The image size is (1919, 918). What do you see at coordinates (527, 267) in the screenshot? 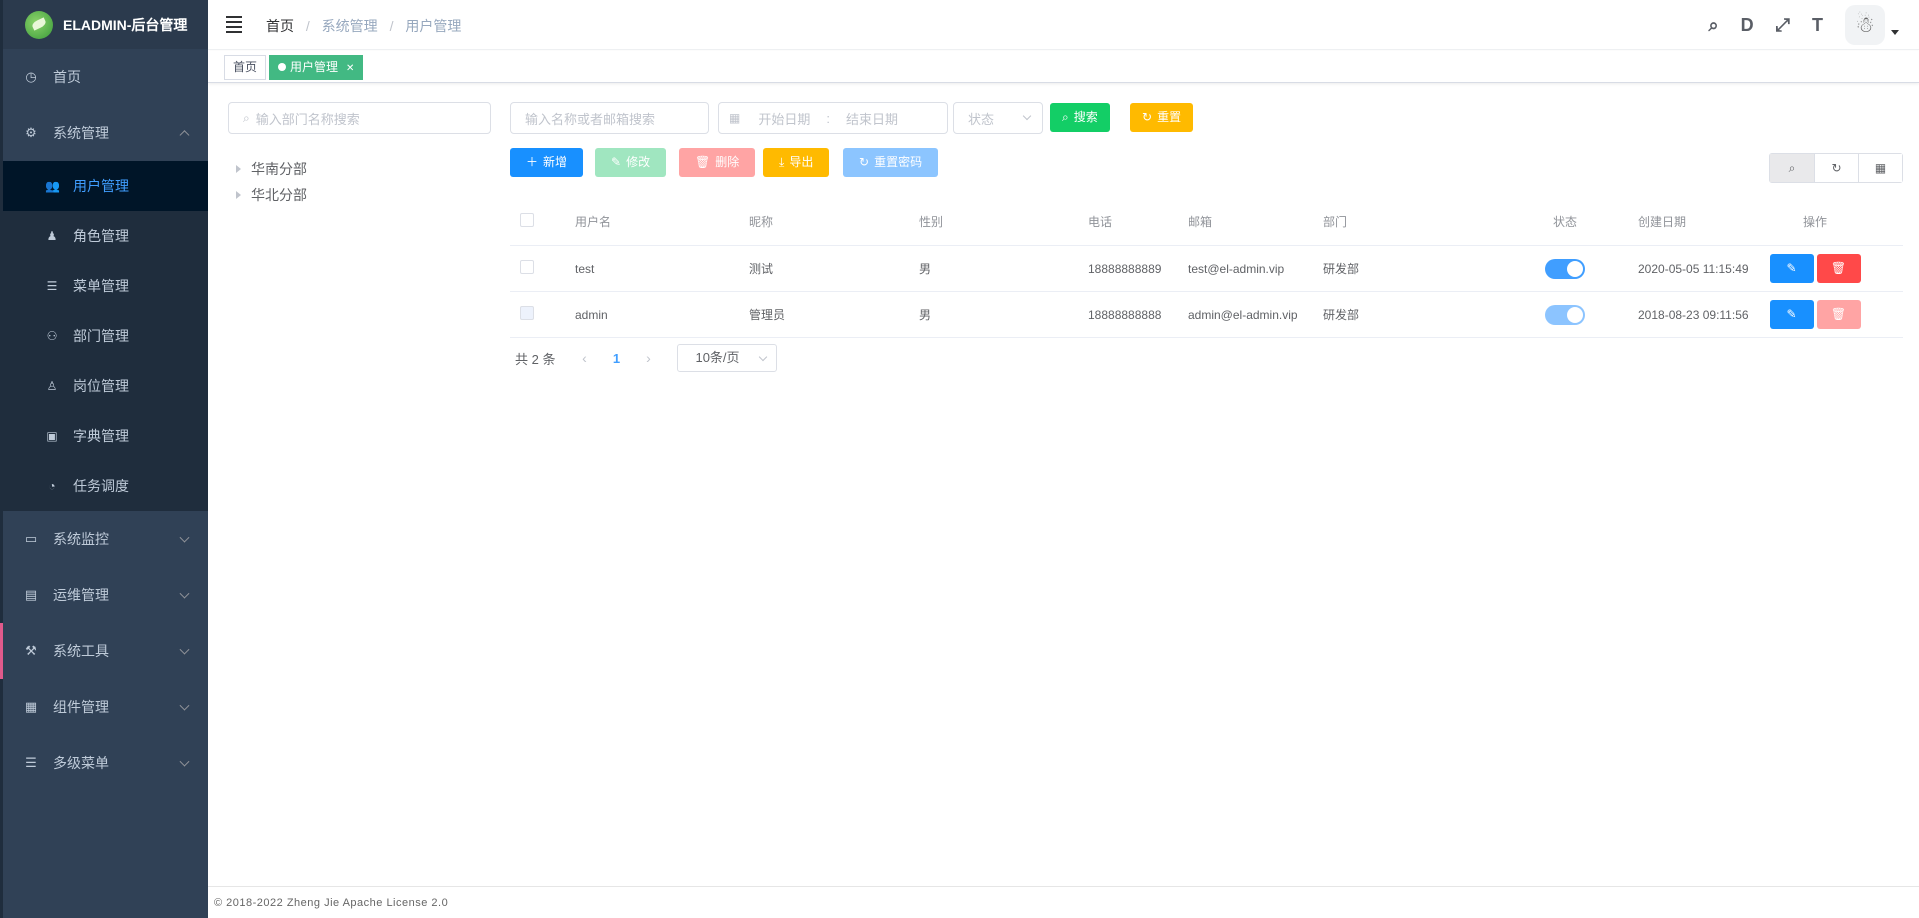
I see `row-checkbox` at bounding box center [527, 267].